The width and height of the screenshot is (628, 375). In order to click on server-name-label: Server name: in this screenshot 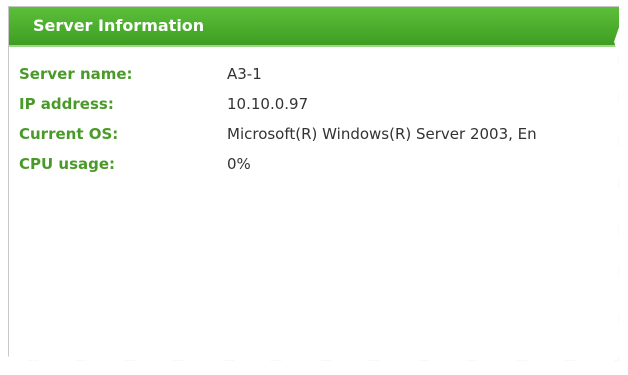, I will do `click(76, 74)`.